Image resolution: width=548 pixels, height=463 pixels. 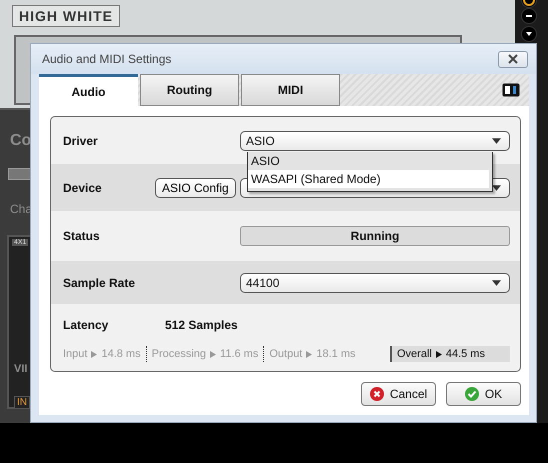 I want to click on field-label: Status, so click(x=82, y=236).